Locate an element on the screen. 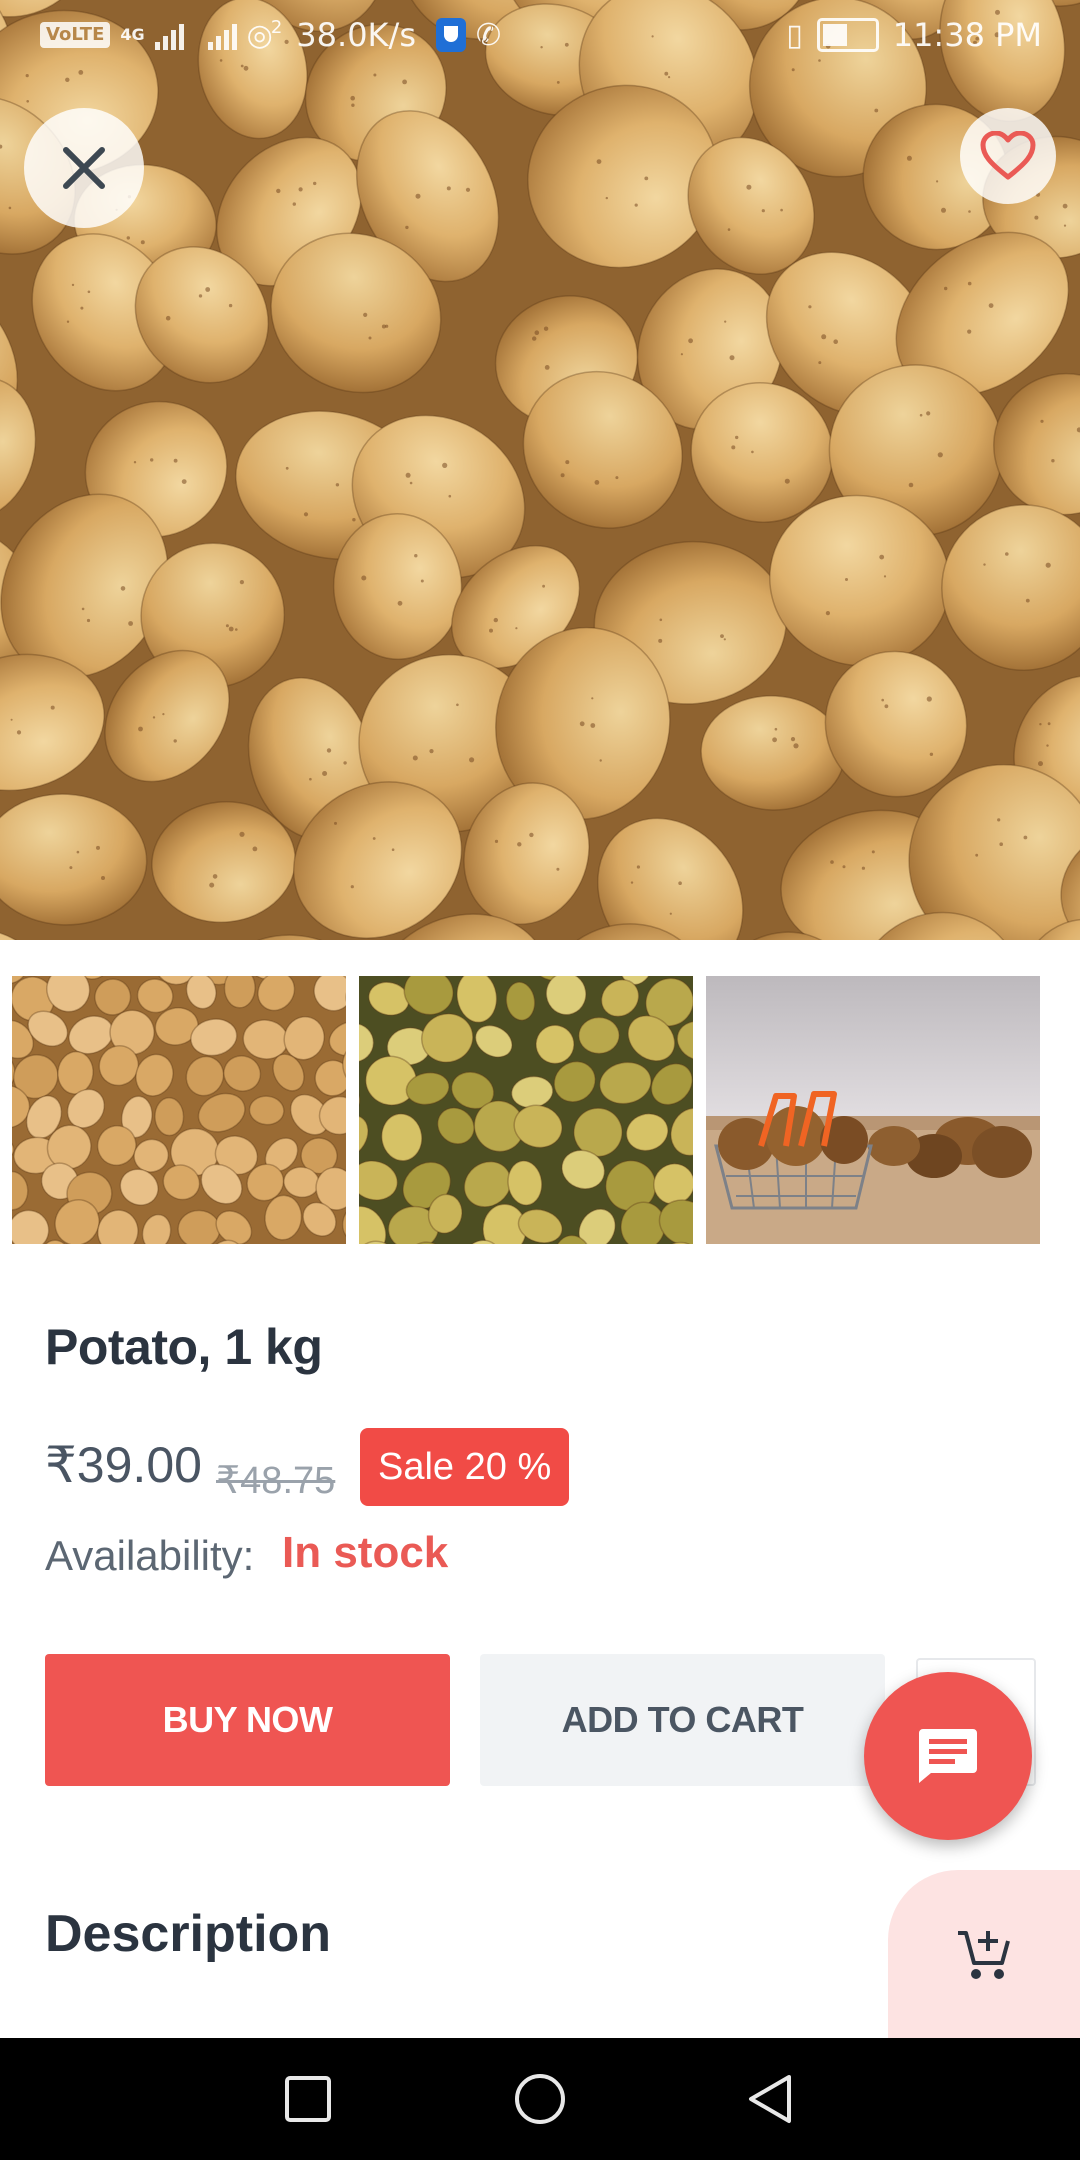  recents-square-icon is located at coordinates (308, 2099).